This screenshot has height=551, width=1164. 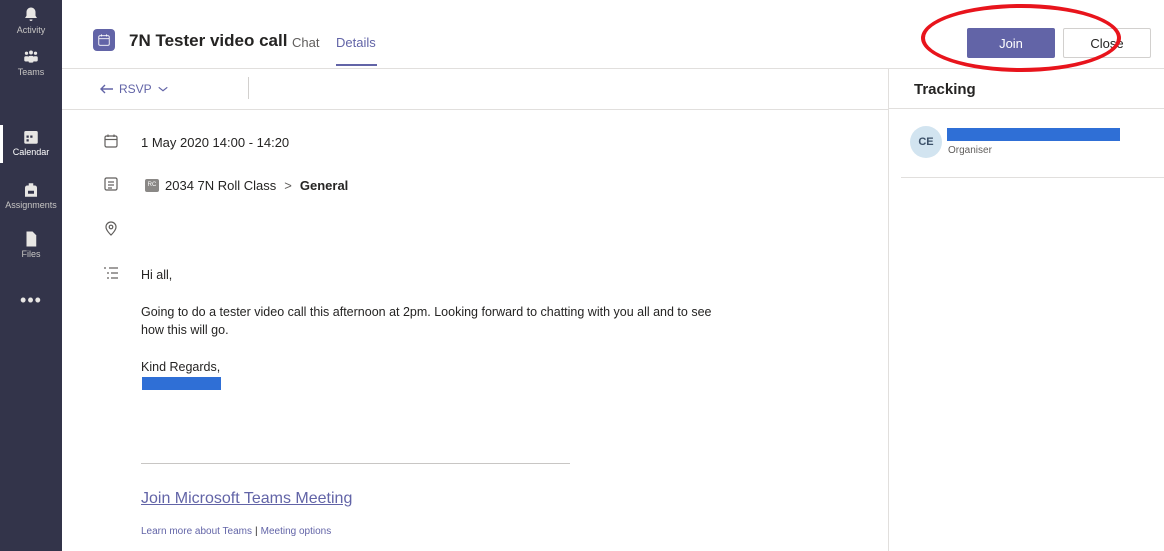 What do you see at coordinates (31, 254) in the screenshot?
I see `rail-item-label: Files` at bounding box center [31, 254].